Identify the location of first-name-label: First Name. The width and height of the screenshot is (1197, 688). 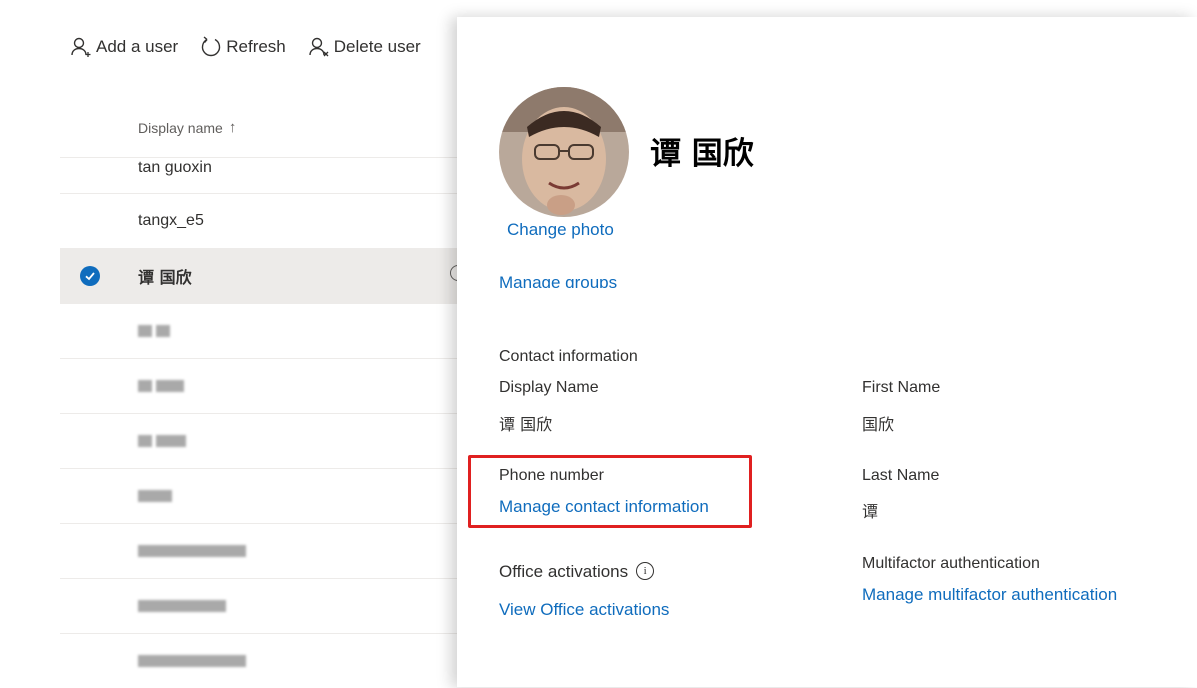
(901, 387).